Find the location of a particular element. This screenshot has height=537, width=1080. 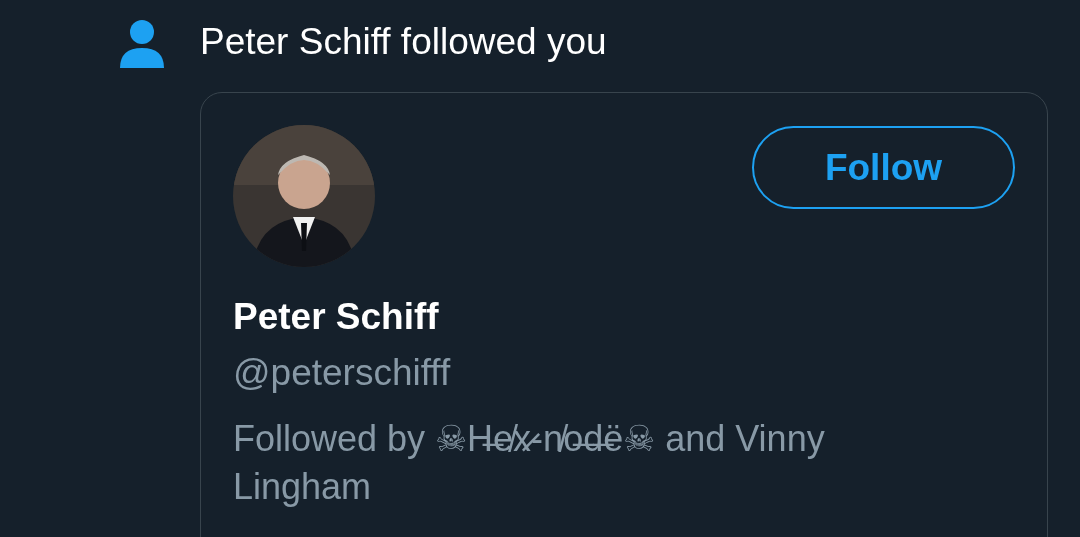

follow-button: Follow is located at coordinates (883, 167).